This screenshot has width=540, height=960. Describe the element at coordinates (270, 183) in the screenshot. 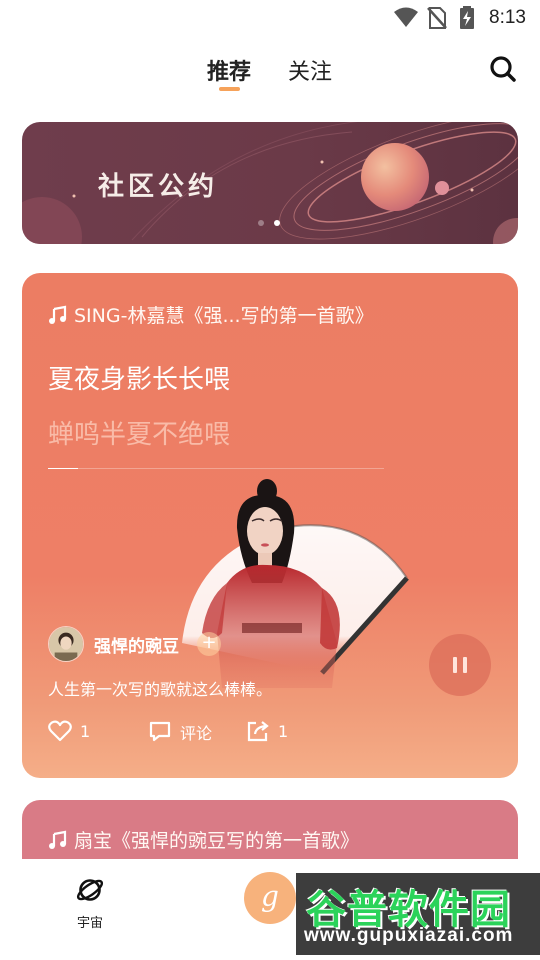

I see `community-rules-banner: 社区公约` at that location.